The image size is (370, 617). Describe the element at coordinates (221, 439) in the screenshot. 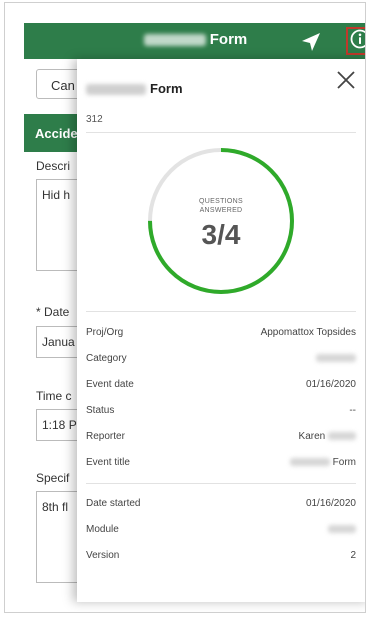

I see `detail-row-reporter: Reporter Karen` at that location.